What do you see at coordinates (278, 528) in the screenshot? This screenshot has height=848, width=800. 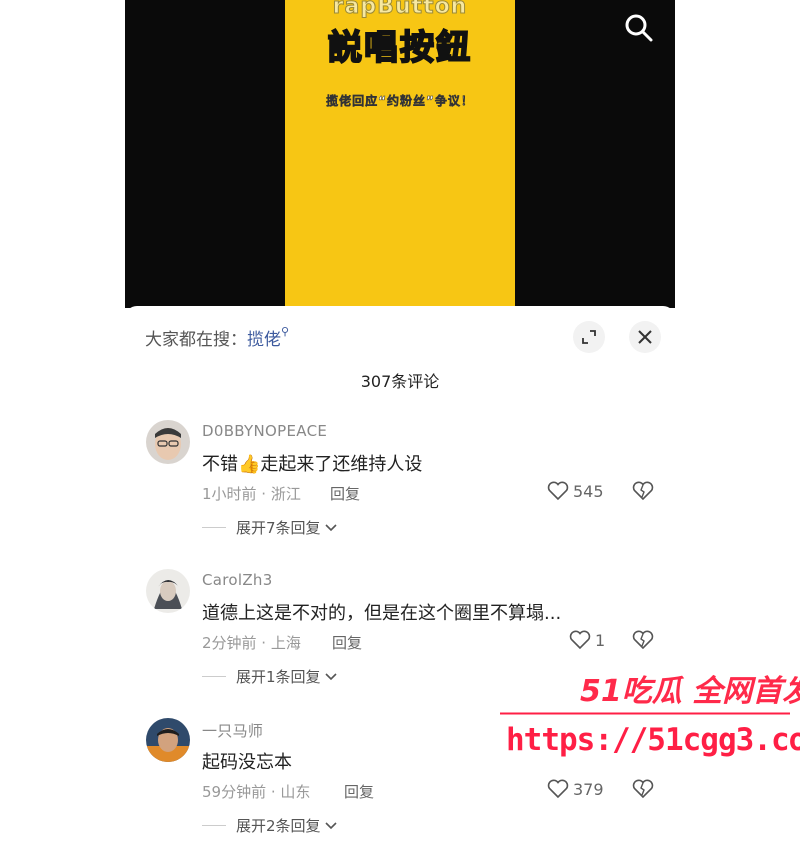 I see `expand-replies-label: 展开7条回复` at bounding box center [278, 528].